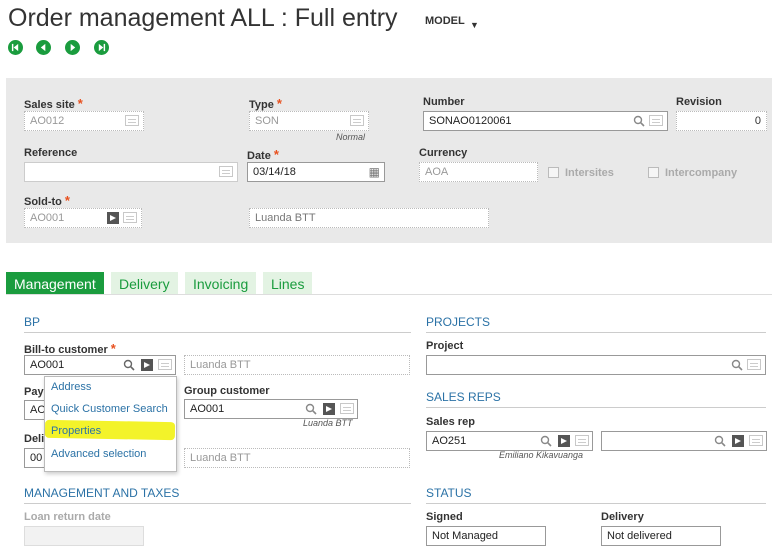 The width and height of the screenshot is (772, 552). What do you see at coordinates (100, 365) in the screenshot?
I see `bill-to-field: AO001` at bounding box center [100, 365].